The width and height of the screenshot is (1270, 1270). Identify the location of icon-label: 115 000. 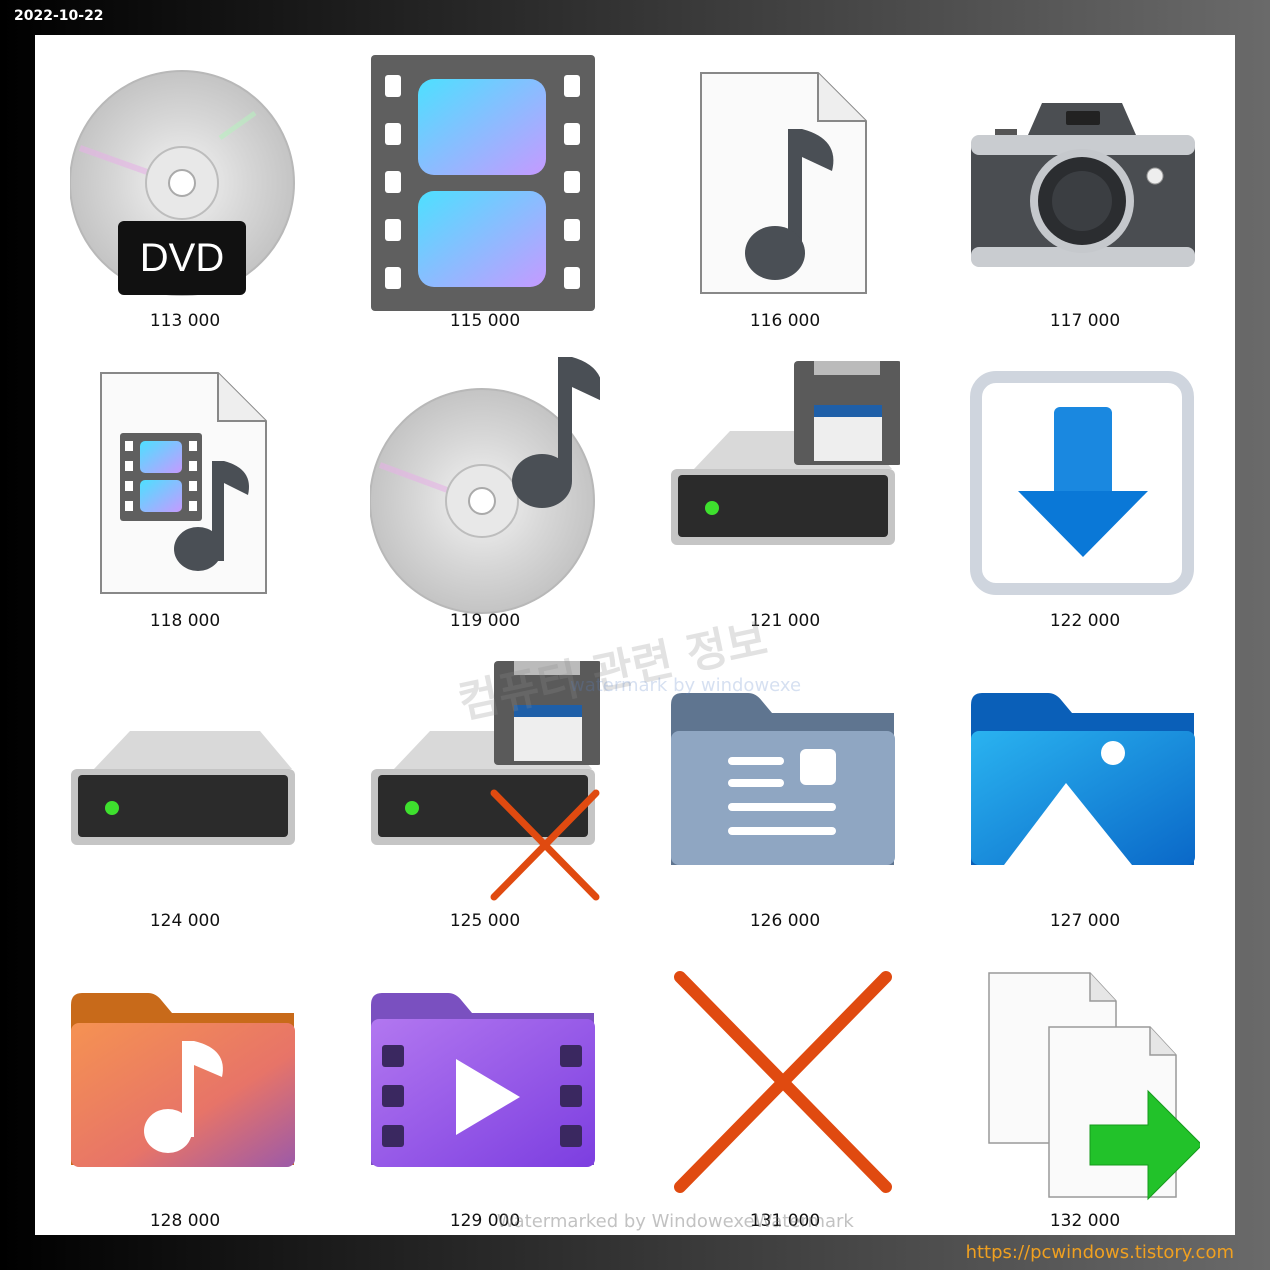
(485, 321).